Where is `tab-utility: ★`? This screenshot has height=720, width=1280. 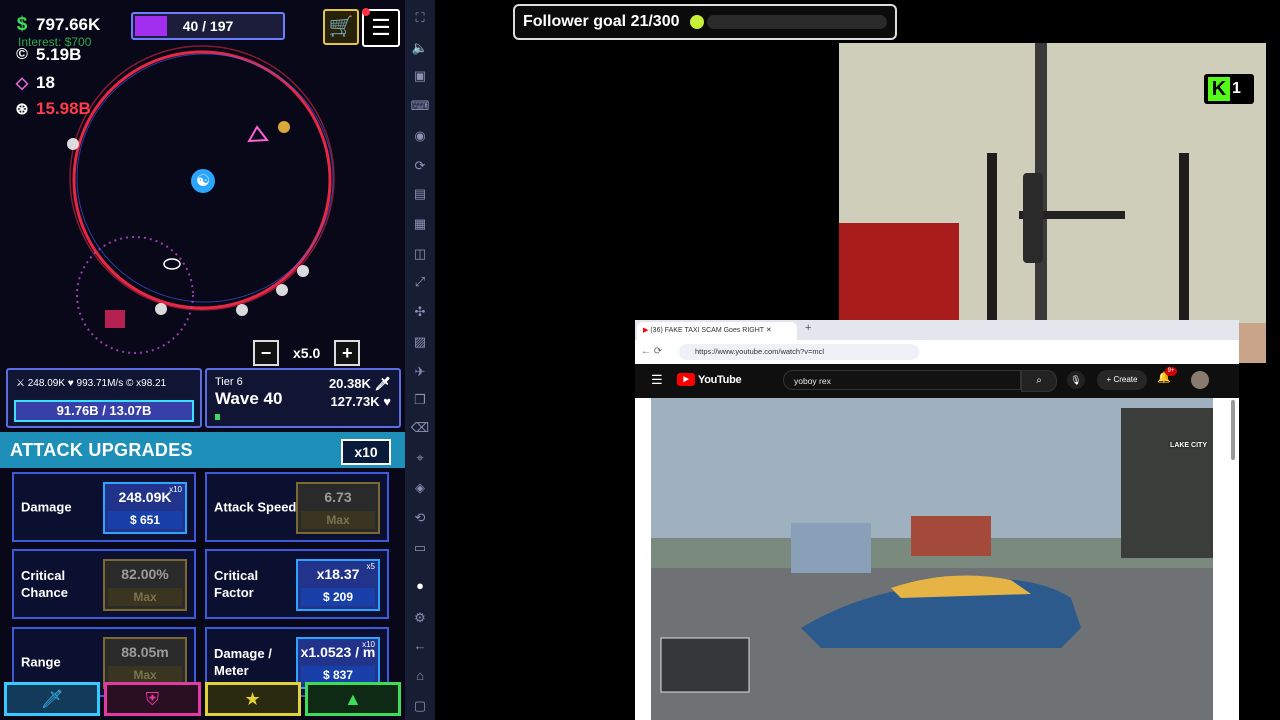
tab-utility: ★ is located at coordinates (252, 699).